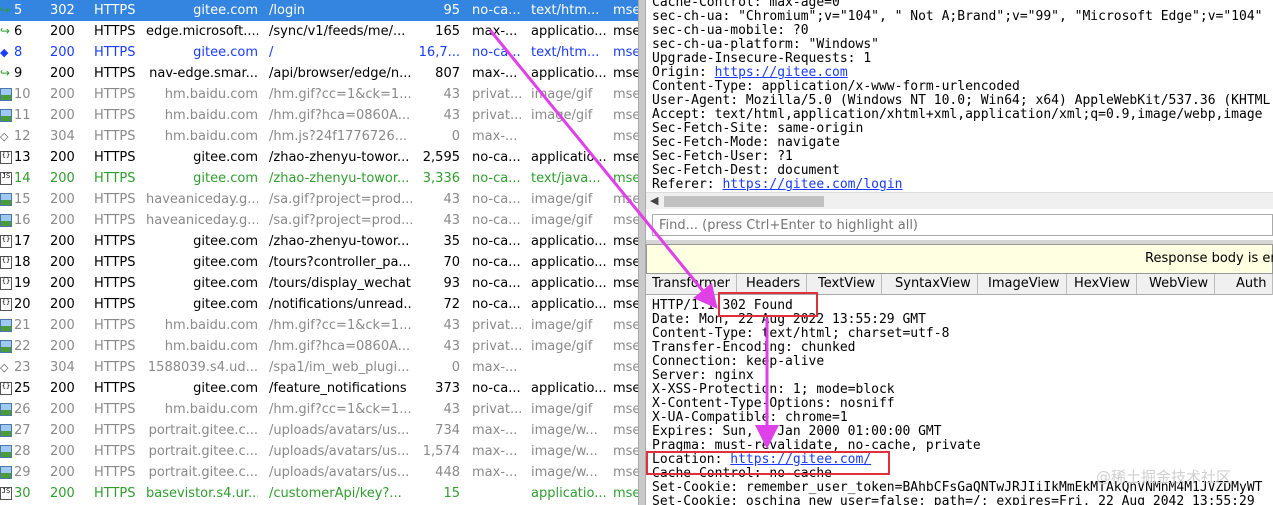  Describe the element at coordinates (22, 283) in the screenshot. I see `session-num: 19` at that location.